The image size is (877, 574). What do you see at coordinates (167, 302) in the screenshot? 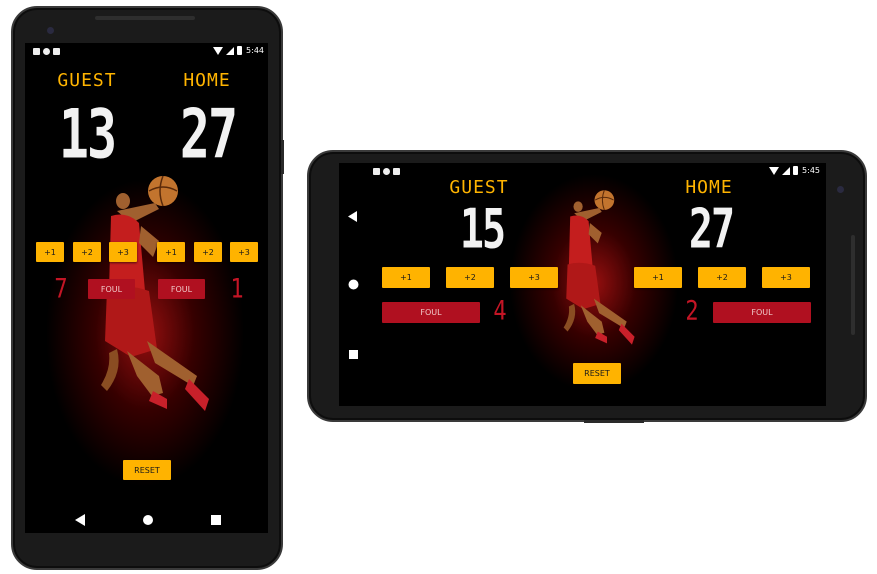
I see `basketball-player-image` at bounding box center [167, 302].